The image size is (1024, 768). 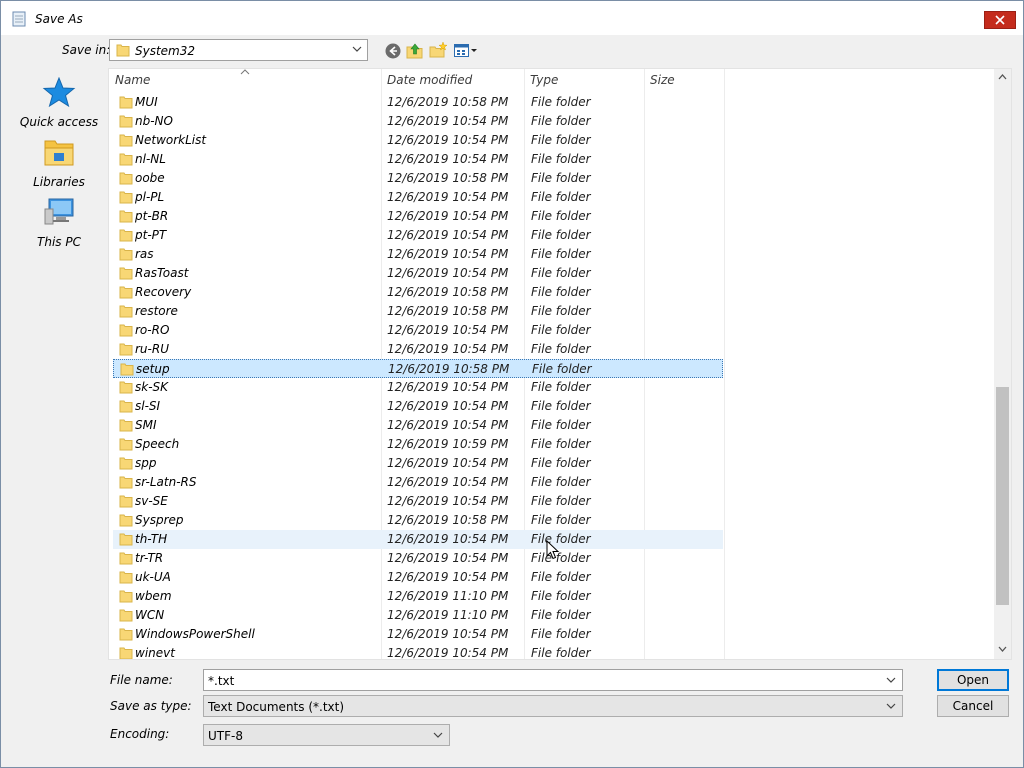 I want to click on table-row: pt-BR 12/6/2019 10:54 PM File folder, so click(x=418, y=216).